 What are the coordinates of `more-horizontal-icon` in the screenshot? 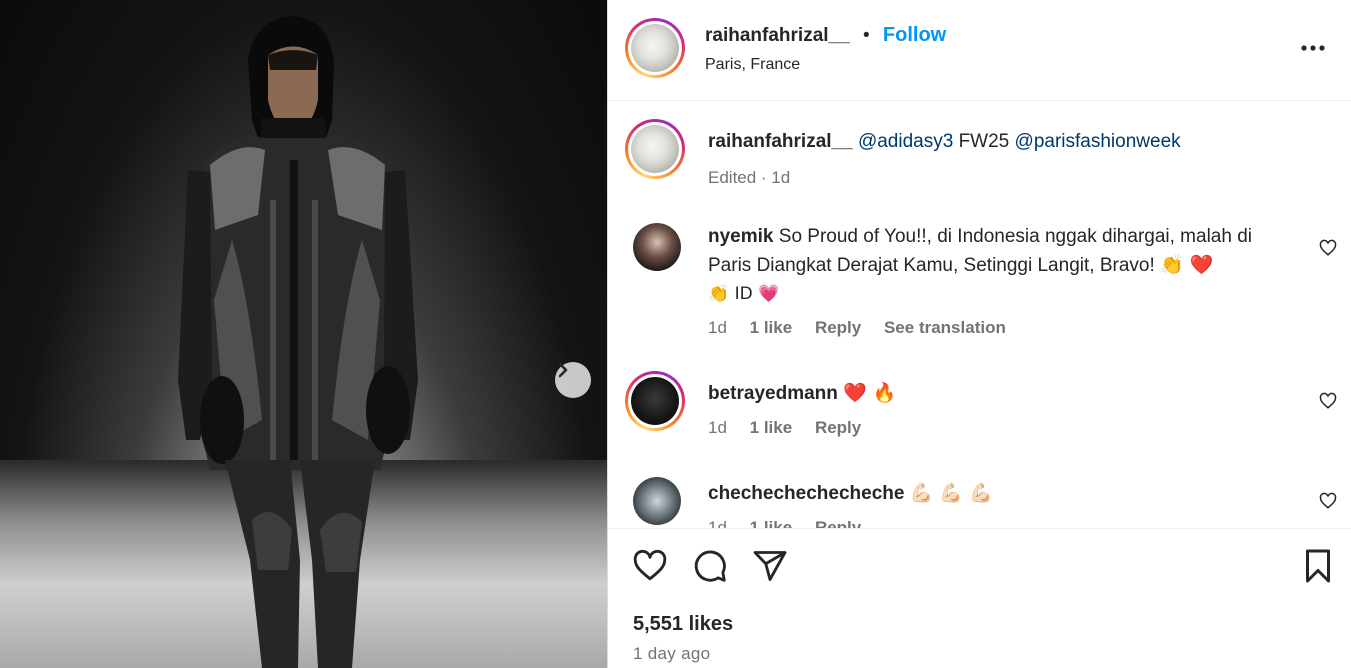 It's located at (1313, 48).